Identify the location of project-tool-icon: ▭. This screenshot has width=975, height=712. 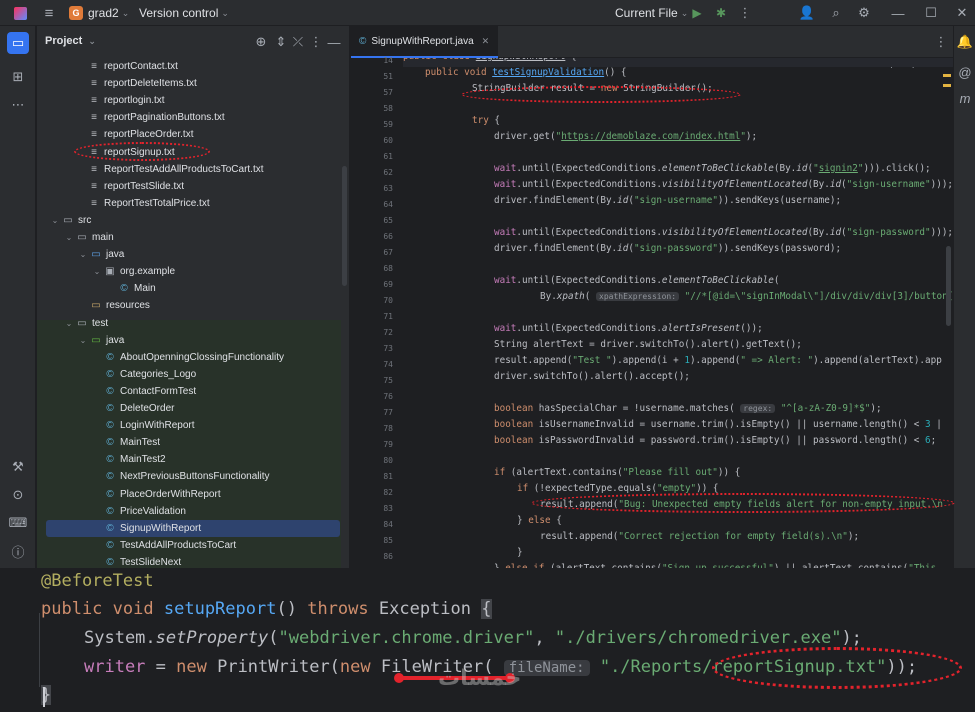
(18, 43).